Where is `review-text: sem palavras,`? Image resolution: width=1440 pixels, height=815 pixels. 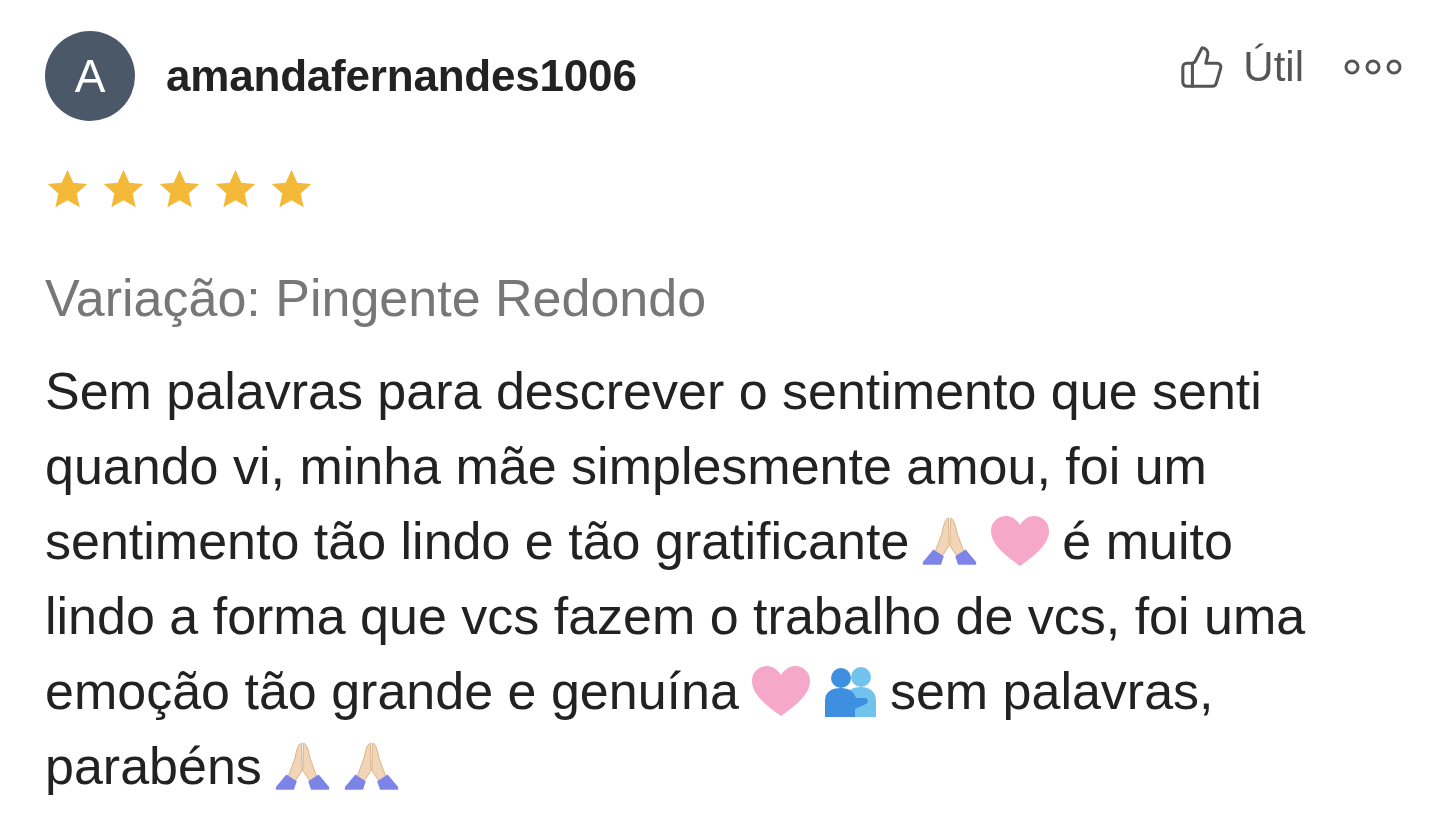
review-text: sem palavras, is located at coordinates (1051, 690).